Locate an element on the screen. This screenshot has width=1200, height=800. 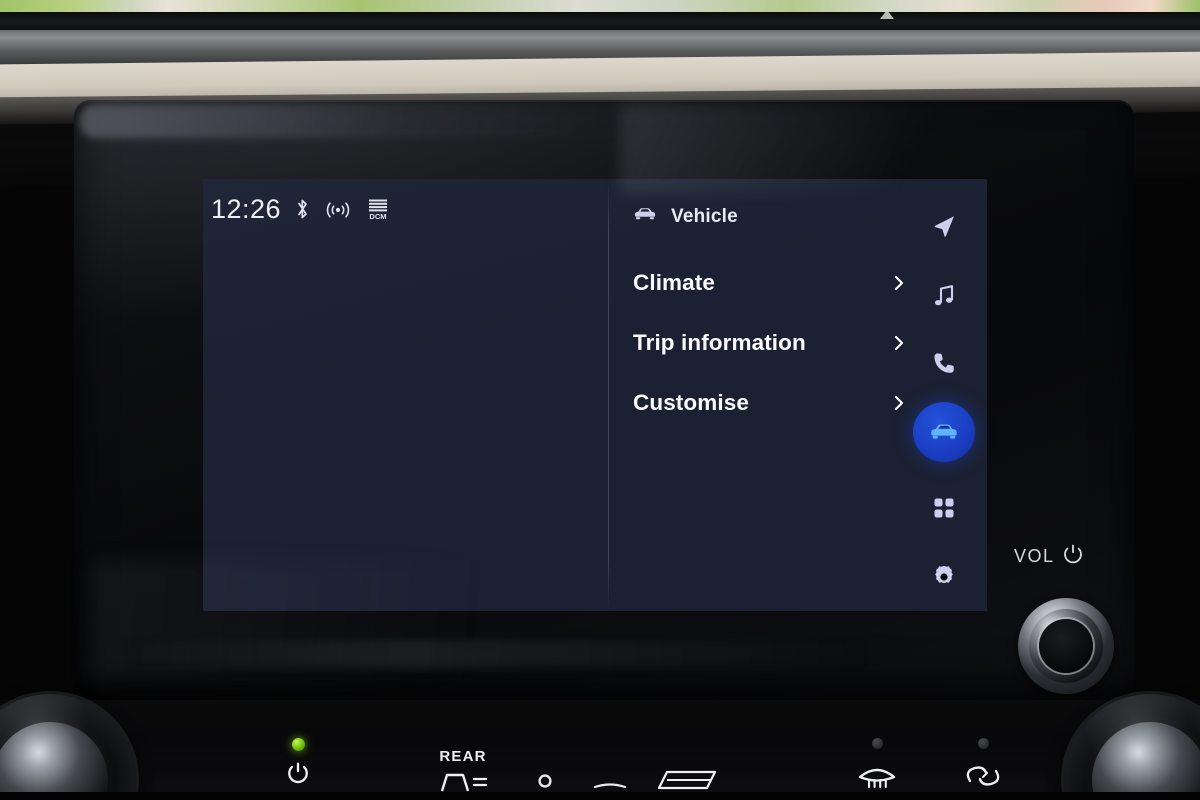
sidebar-item-phone is located at coordinates (944, 363).